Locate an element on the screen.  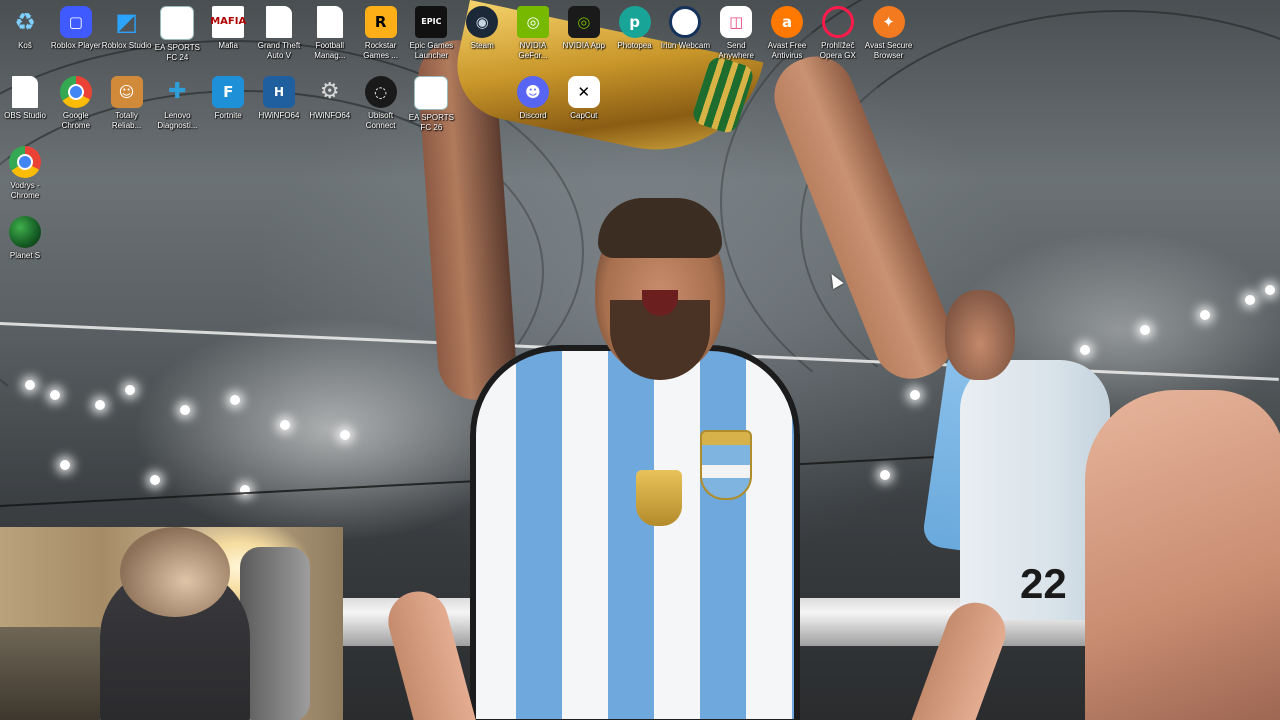
desktop-icon-label: Roblox Studio is located at coordinates (126, 45).